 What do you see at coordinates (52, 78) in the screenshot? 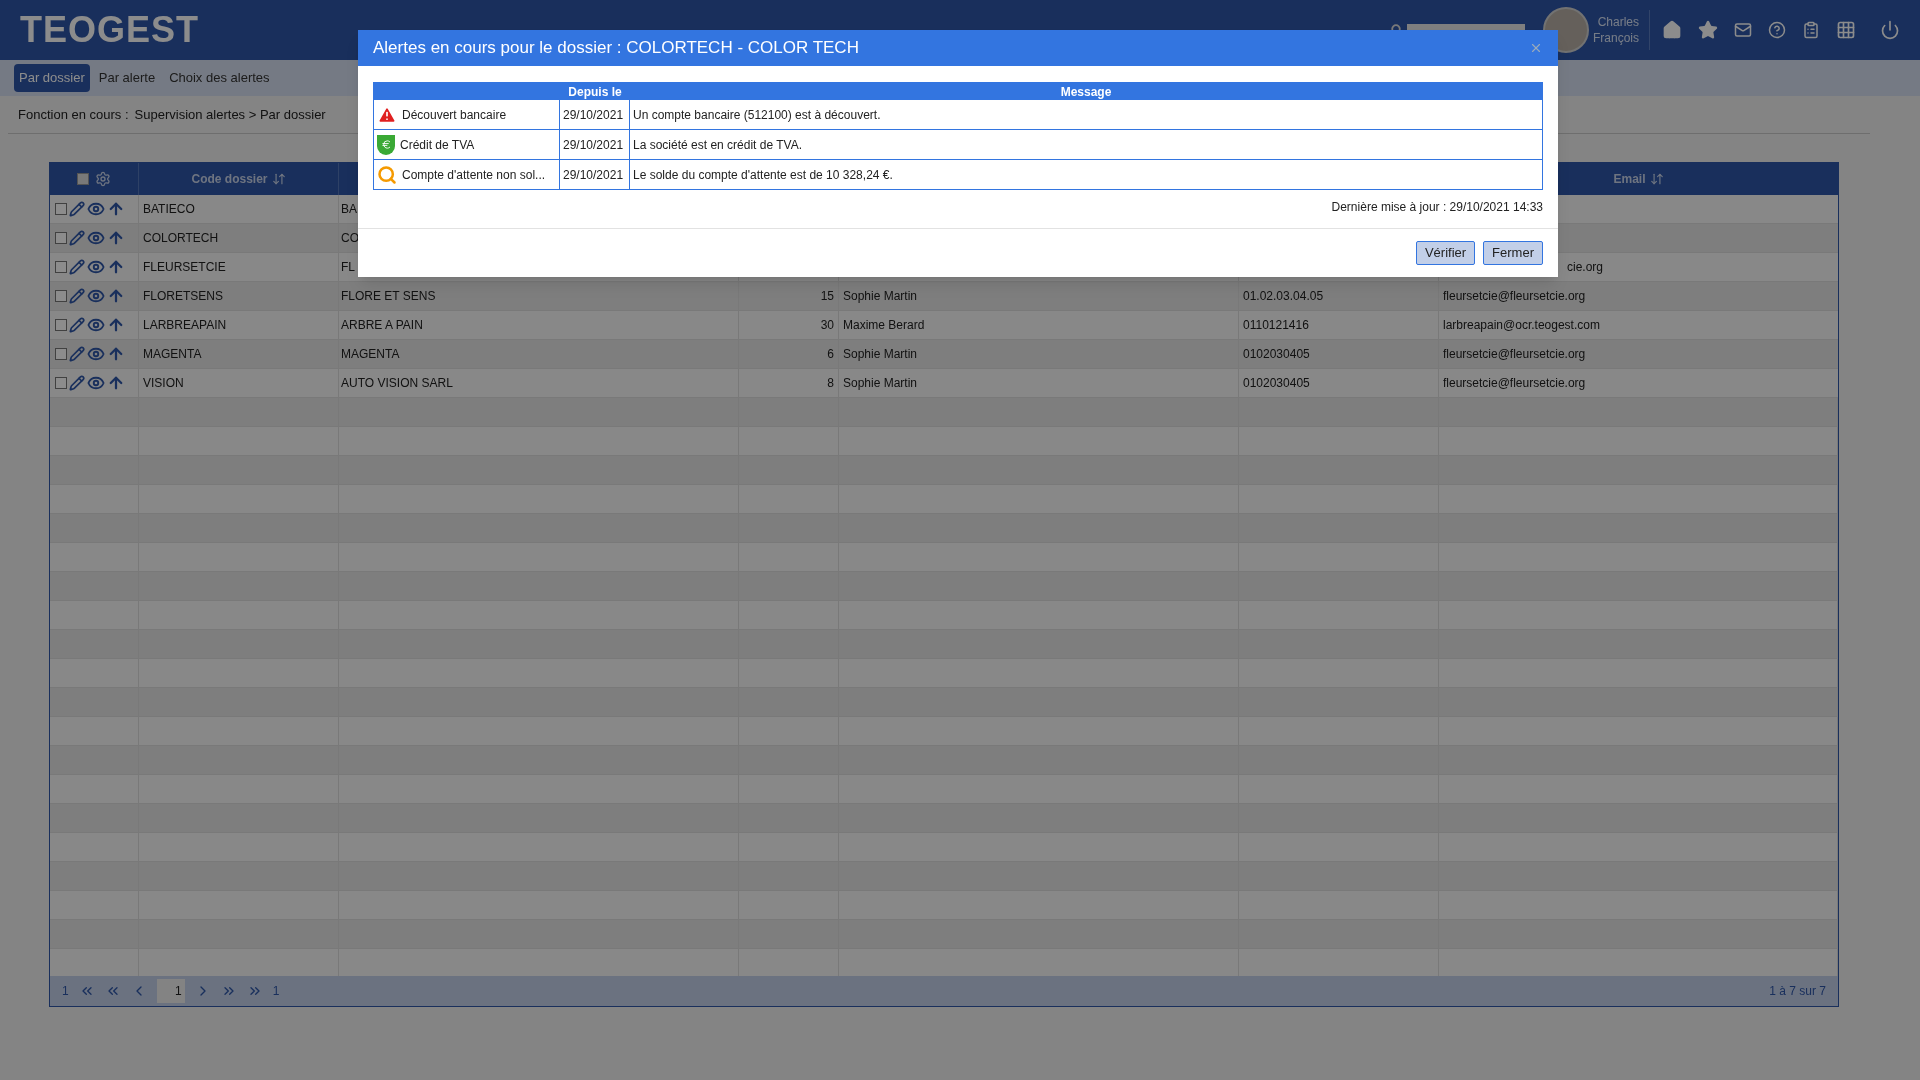
I see `tab: Par dossier` at bounding box center [52, 78].